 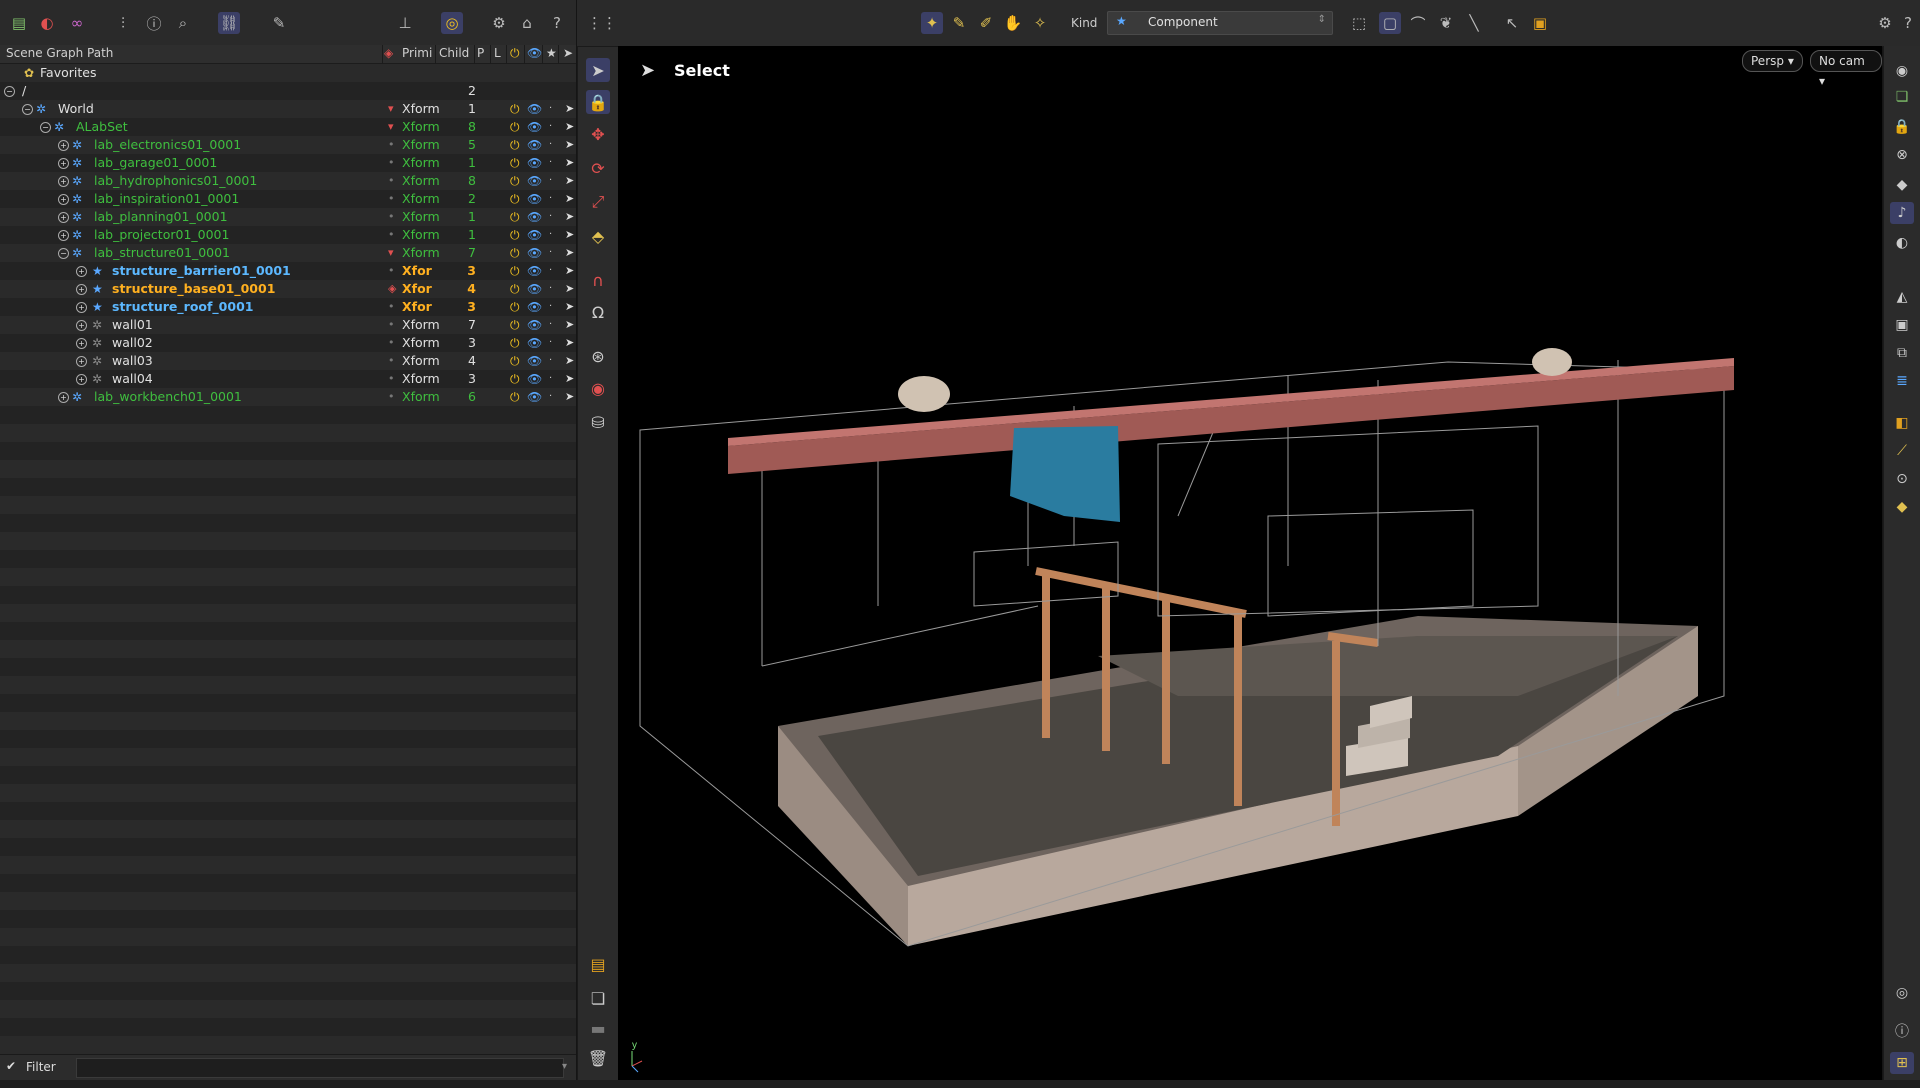 What do you see at coordinates (598, 964) in the screenshot?
I see `render-icon: ▤` at bounding box center [598, 964].